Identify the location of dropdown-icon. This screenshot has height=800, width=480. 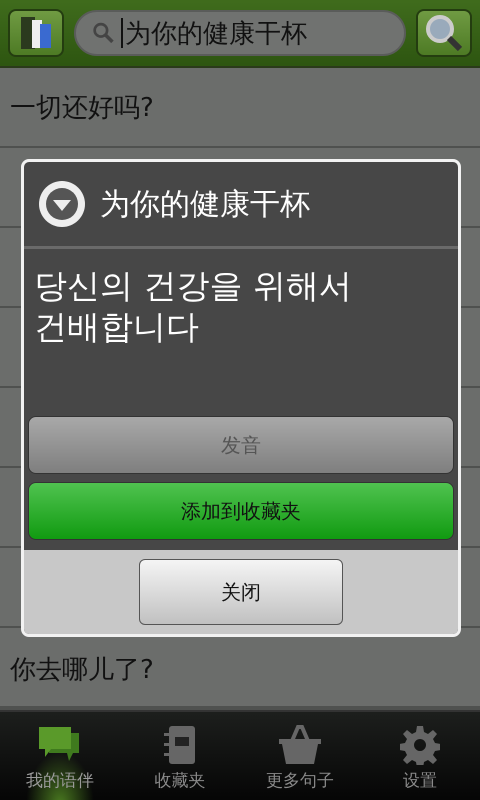
(62, 204).